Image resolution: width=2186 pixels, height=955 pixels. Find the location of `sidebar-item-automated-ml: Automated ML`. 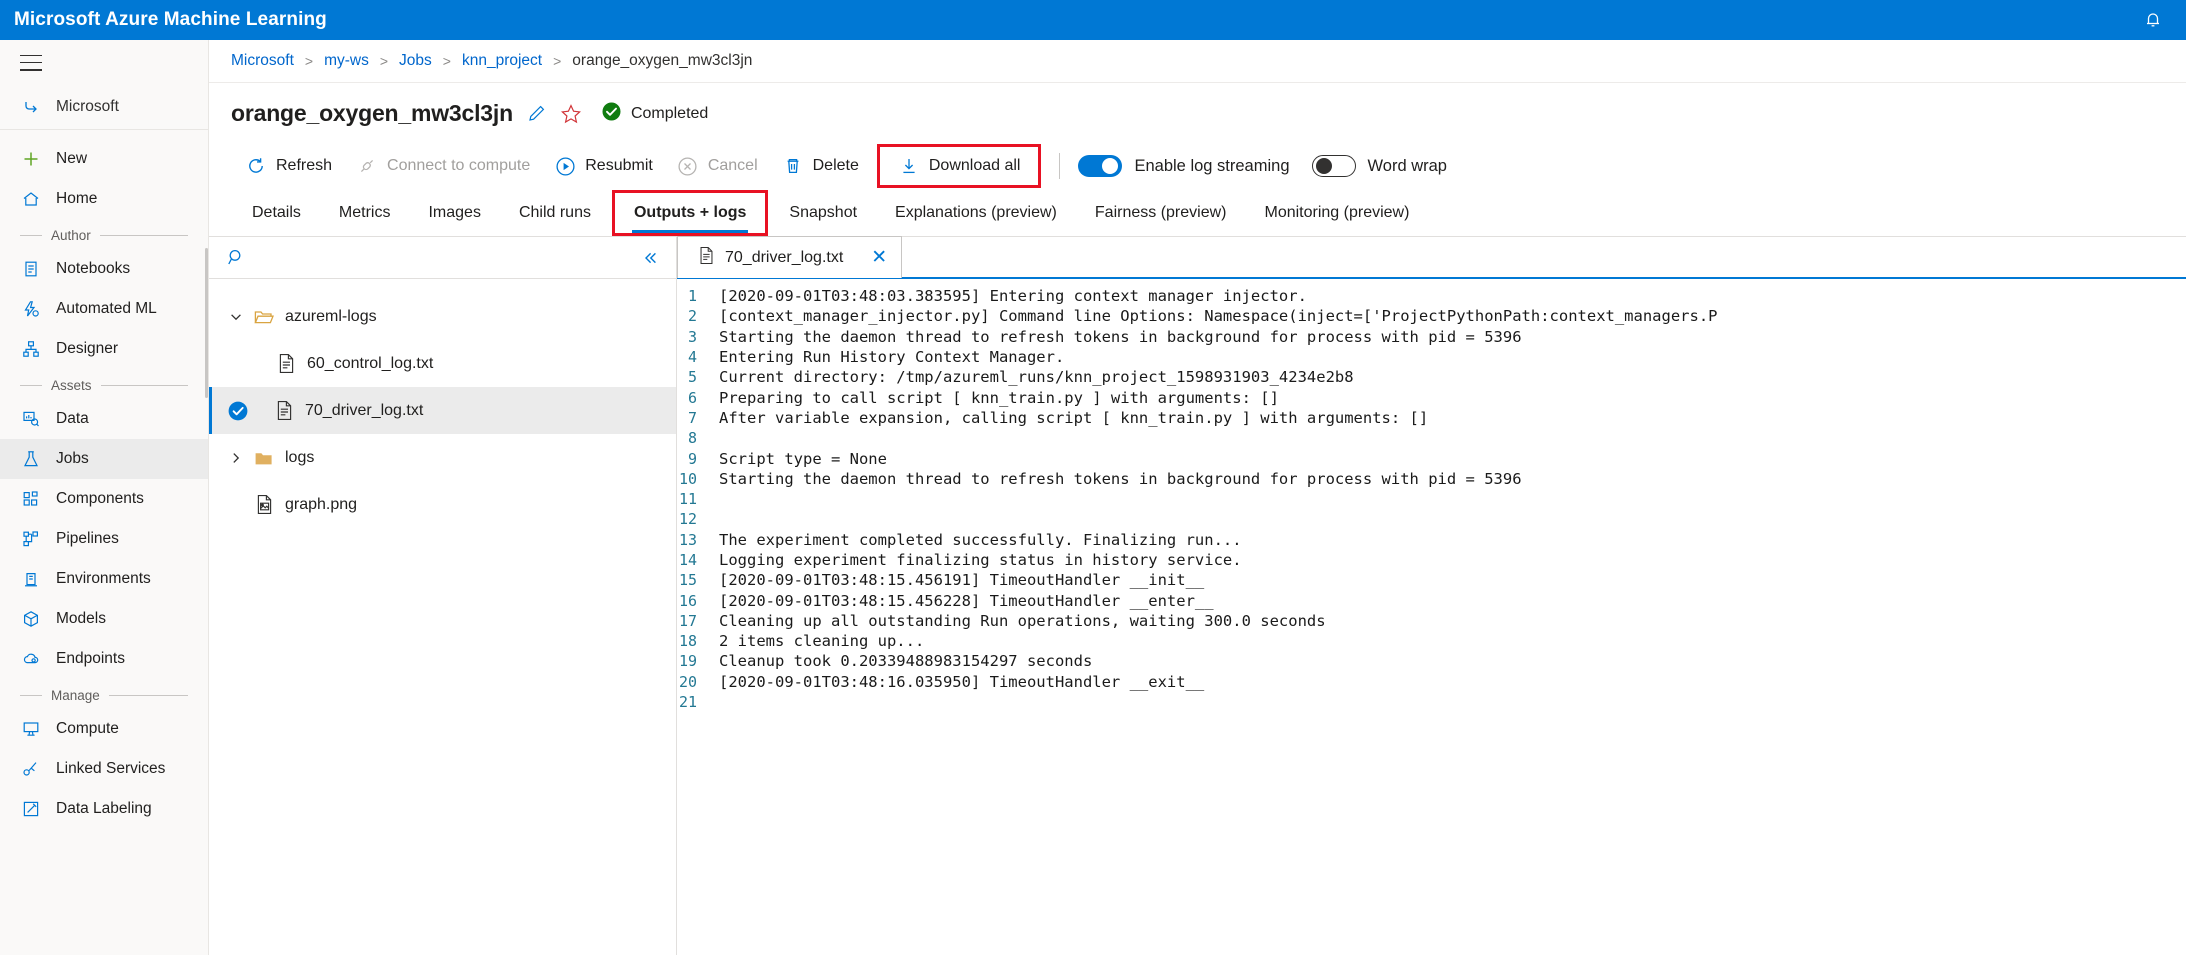

sidebar-item-automated-ml: Automated ML is located at coordinates (104, 309).